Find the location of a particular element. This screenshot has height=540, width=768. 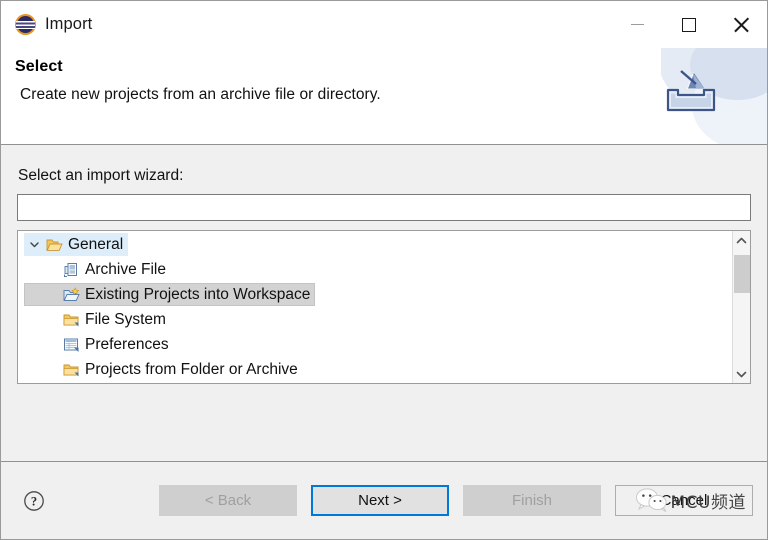

cancel-button-label: Cancel is located at coordinates (684, 500).